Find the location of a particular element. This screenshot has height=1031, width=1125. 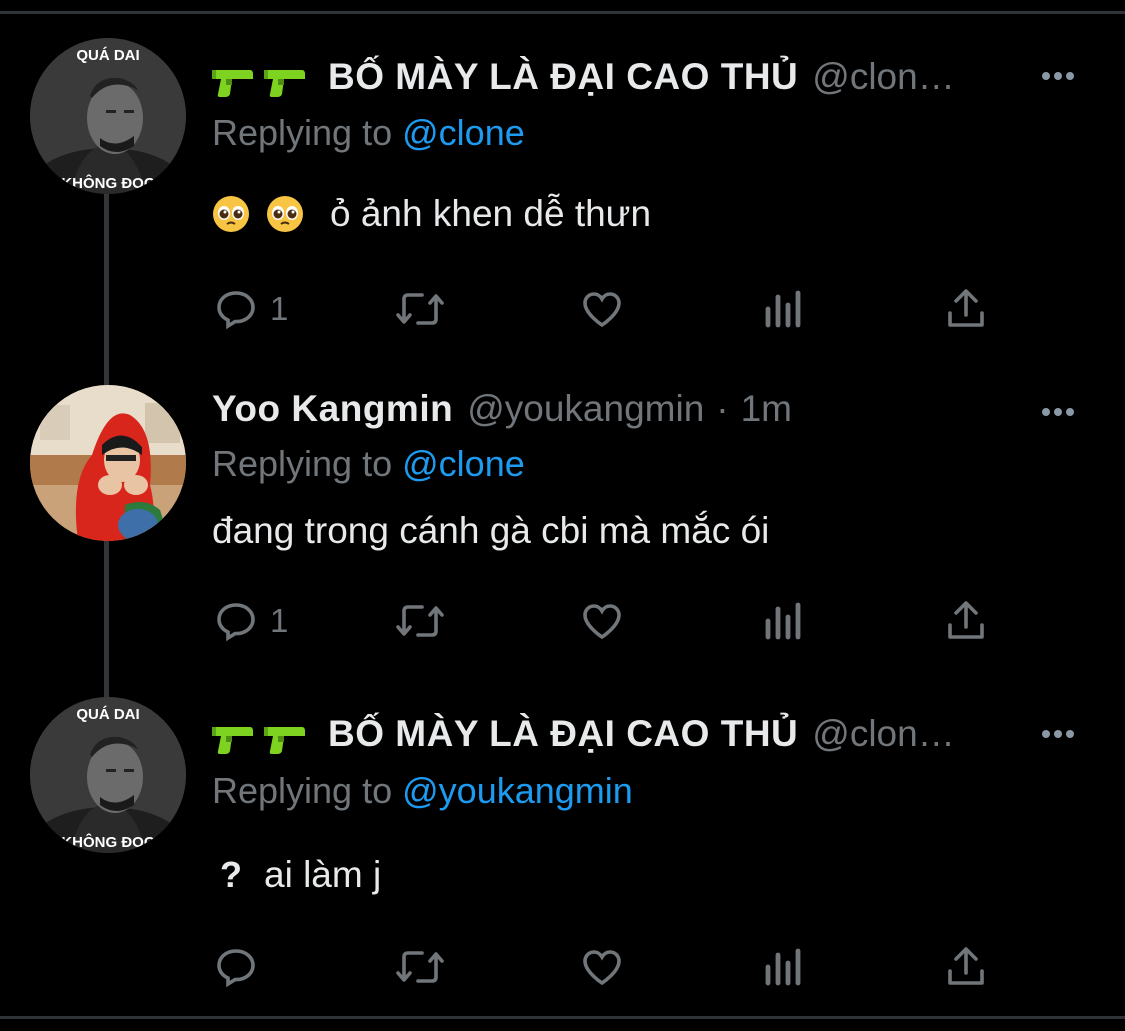

bottom-border is located at coordinates (562, 1023).